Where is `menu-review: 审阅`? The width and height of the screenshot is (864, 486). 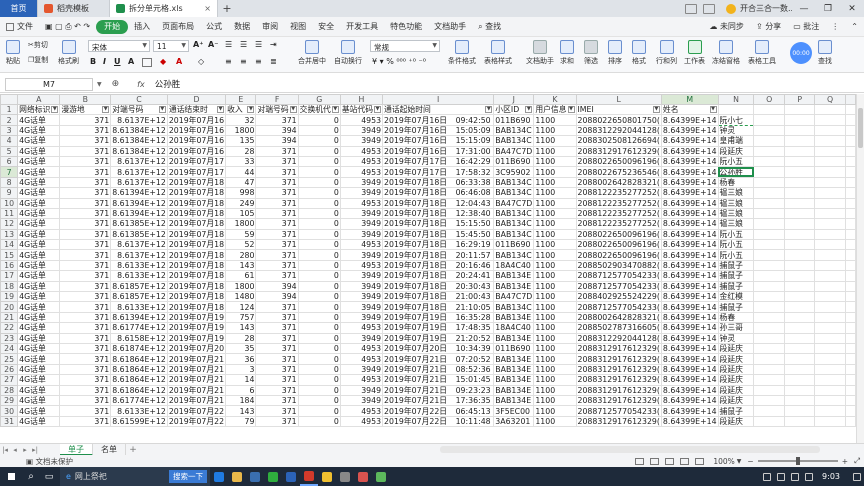
menu-review: 审阅 is located at coordinates (270, 27).